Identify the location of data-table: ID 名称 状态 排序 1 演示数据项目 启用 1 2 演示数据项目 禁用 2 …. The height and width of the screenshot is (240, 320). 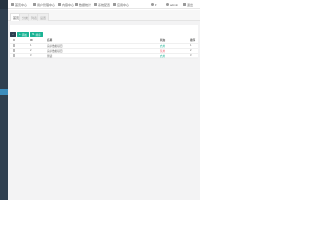
(104, 48).